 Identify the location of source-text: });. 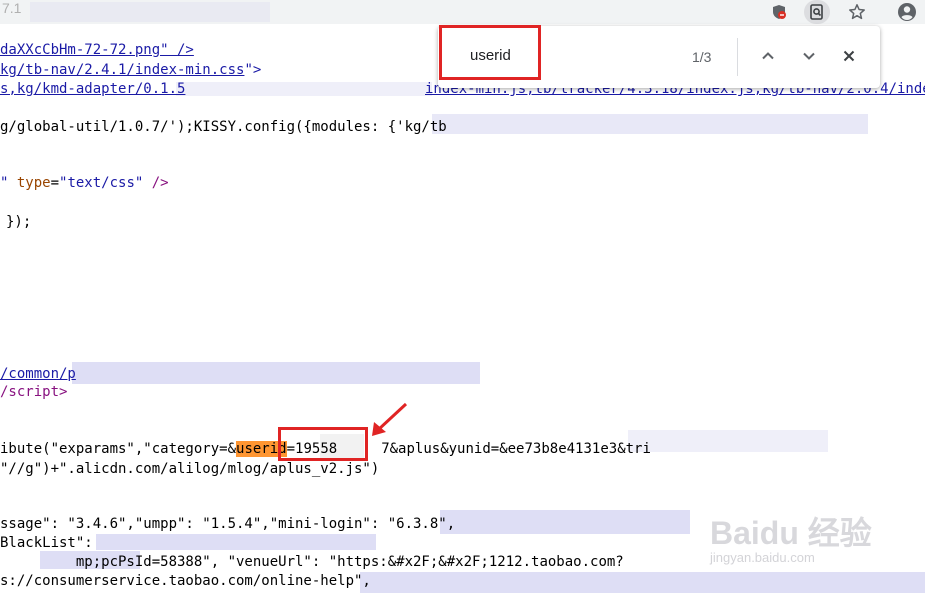
(19, 222).